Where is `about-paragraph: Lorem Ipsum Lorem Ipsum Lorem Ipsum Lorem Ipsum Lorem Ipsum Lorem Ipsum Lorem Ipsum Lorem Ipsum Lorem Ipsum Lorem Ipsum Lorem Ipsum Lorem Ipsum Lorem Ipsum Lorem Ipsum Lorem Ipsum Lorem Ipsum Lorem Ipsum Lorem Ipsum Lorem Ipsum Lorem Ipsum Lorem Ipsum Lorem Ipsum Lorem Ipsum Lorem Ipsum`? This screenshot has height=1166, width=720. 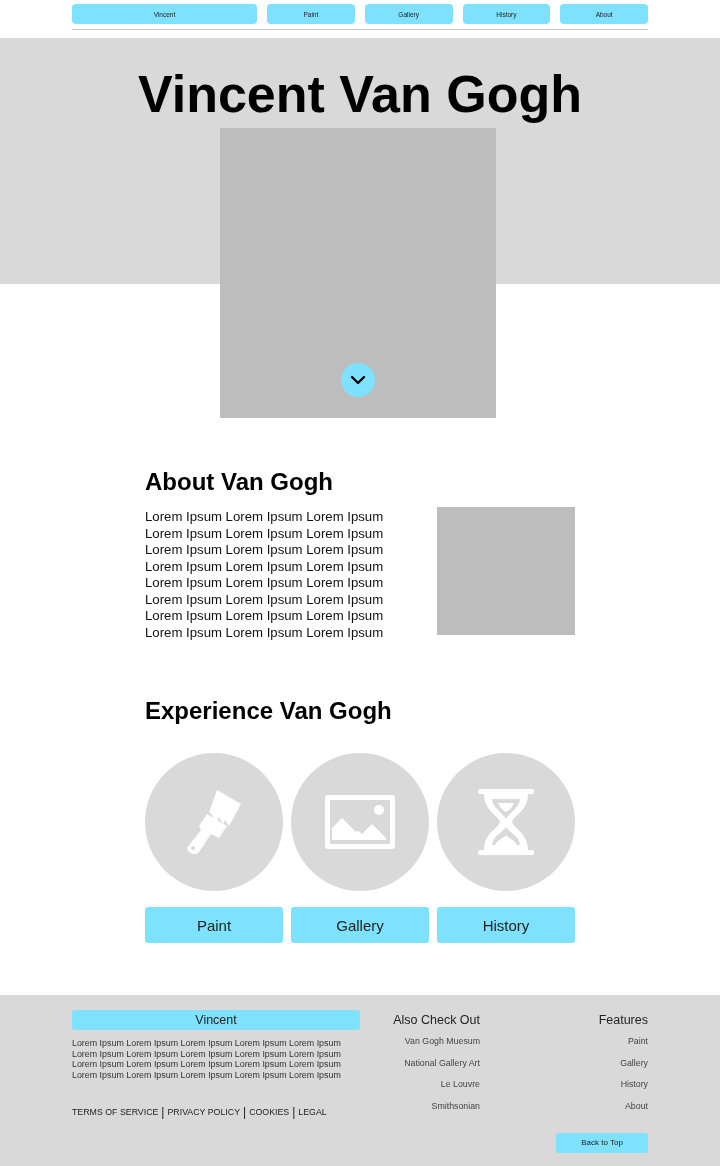
about-paragraph: Lorem Ipsum Lorem Ipsum Lorem Ipsum Lorem Ipsum Lorem Ipsum Lorem Ipsum Lorem Ipsum Lorem Ipsum Lorem Ipsum Lorem Ipsum Lorem Ipsum Lorem Ipsum Lorem Ipsum Lorem Ipsum Lorem Ipsum Lorem Ipsum Lorem Ipsum Lorem Ipsum Lorem Ipsum Lorem Ipsum Lorem Ipsum Lorem Ipsum Lorem Ipsum Lorem Ipsum is located at coordinates (264, 575).